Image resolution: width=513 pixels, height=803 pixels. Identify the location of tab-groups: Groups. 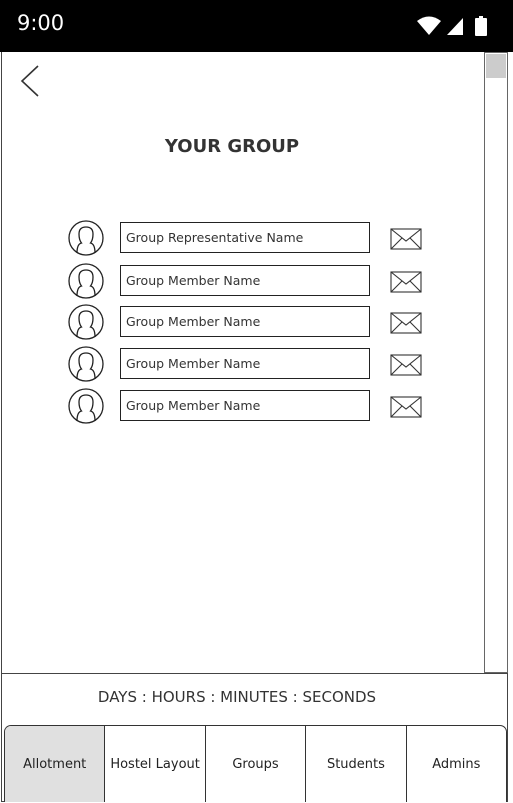
(256, 764).